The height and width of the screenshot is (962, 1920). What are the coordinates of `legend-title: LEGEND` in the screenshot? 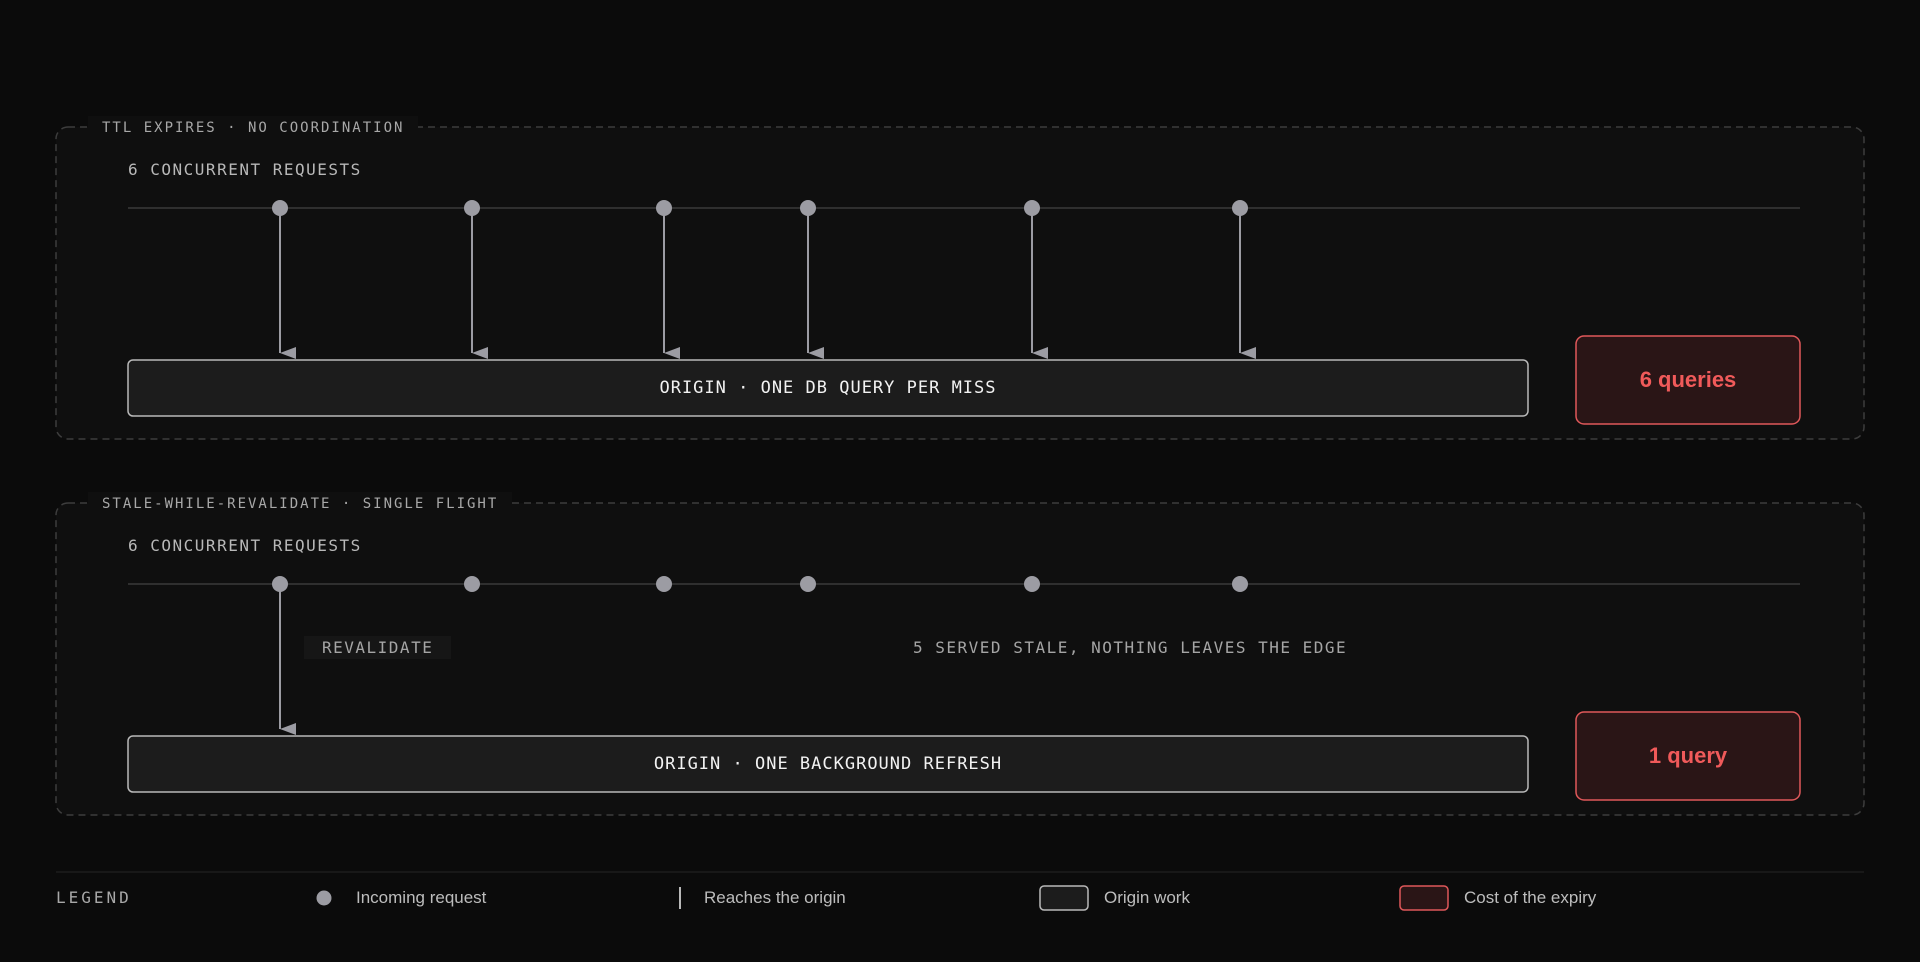 It's located at (94, 897).